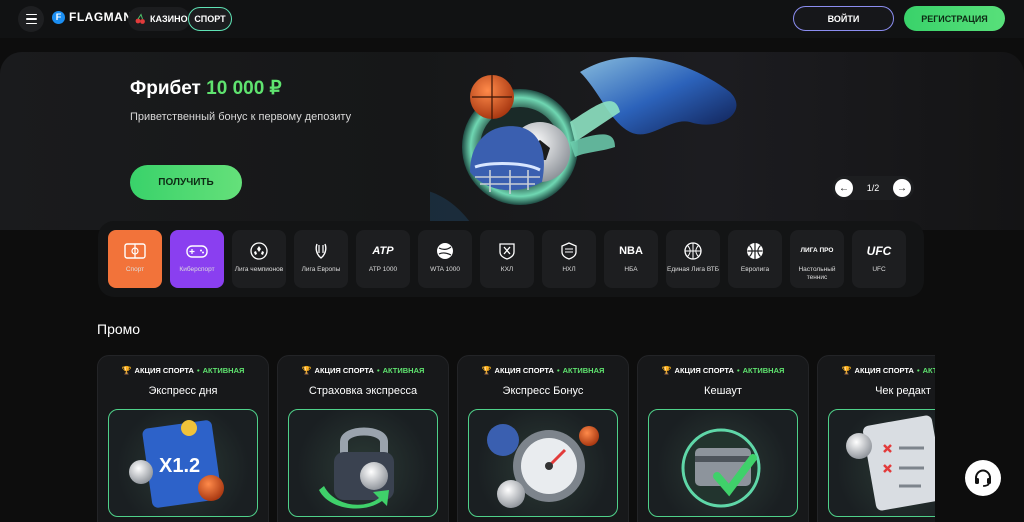  What do you see at coordinates (903, 391) in the screenshot?
I see `promo-card-title: Чек редакт` at bounding box center [903, 391].